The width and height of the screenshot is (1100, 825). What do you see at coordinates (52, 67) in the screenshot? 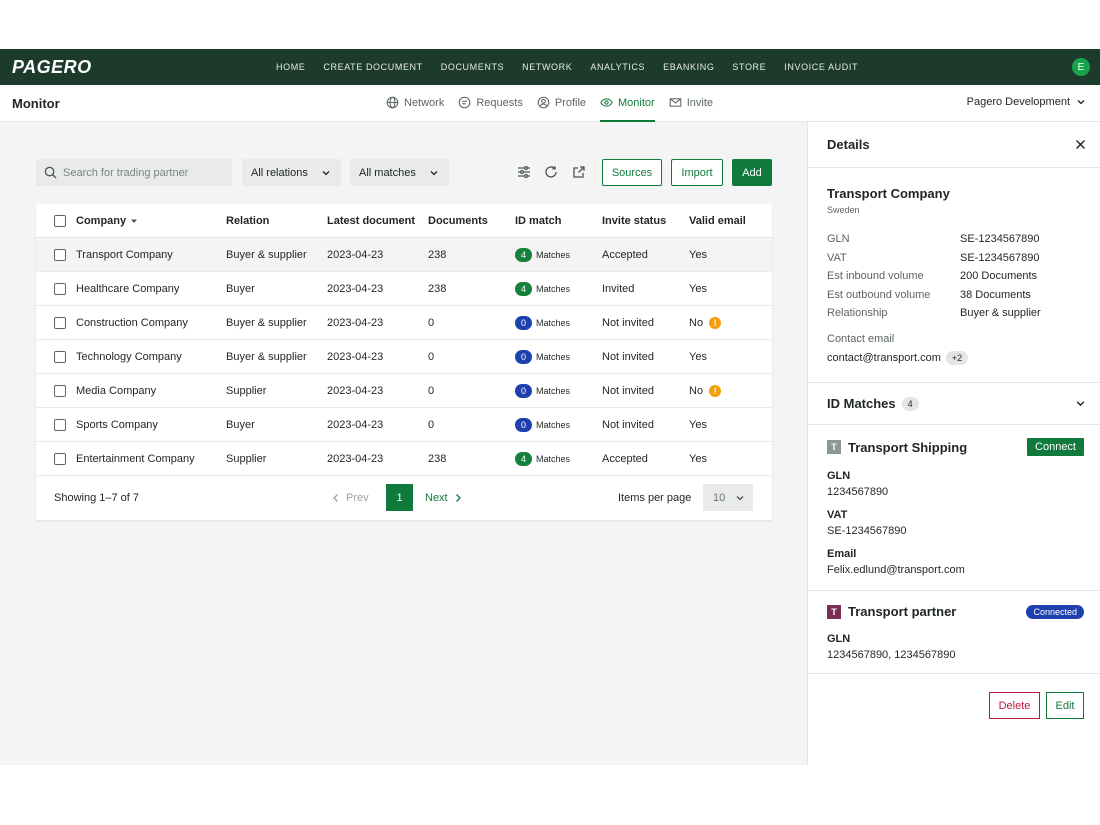
I see `pagero-logo: PAGERO` at bounding box center [52, 67].